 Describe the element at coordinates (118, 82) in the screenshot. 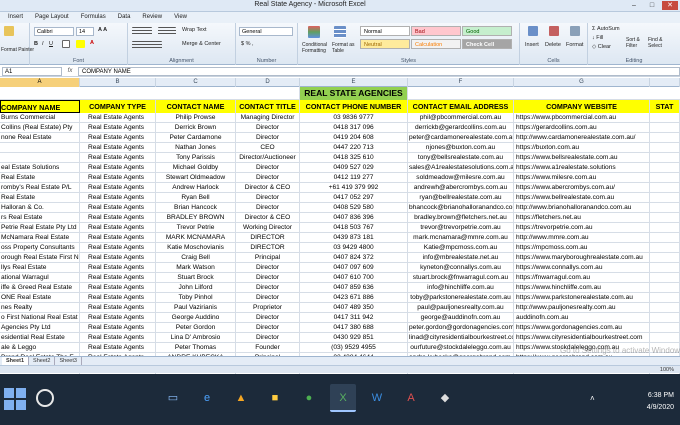

I see `column-header-b: B` at that location.